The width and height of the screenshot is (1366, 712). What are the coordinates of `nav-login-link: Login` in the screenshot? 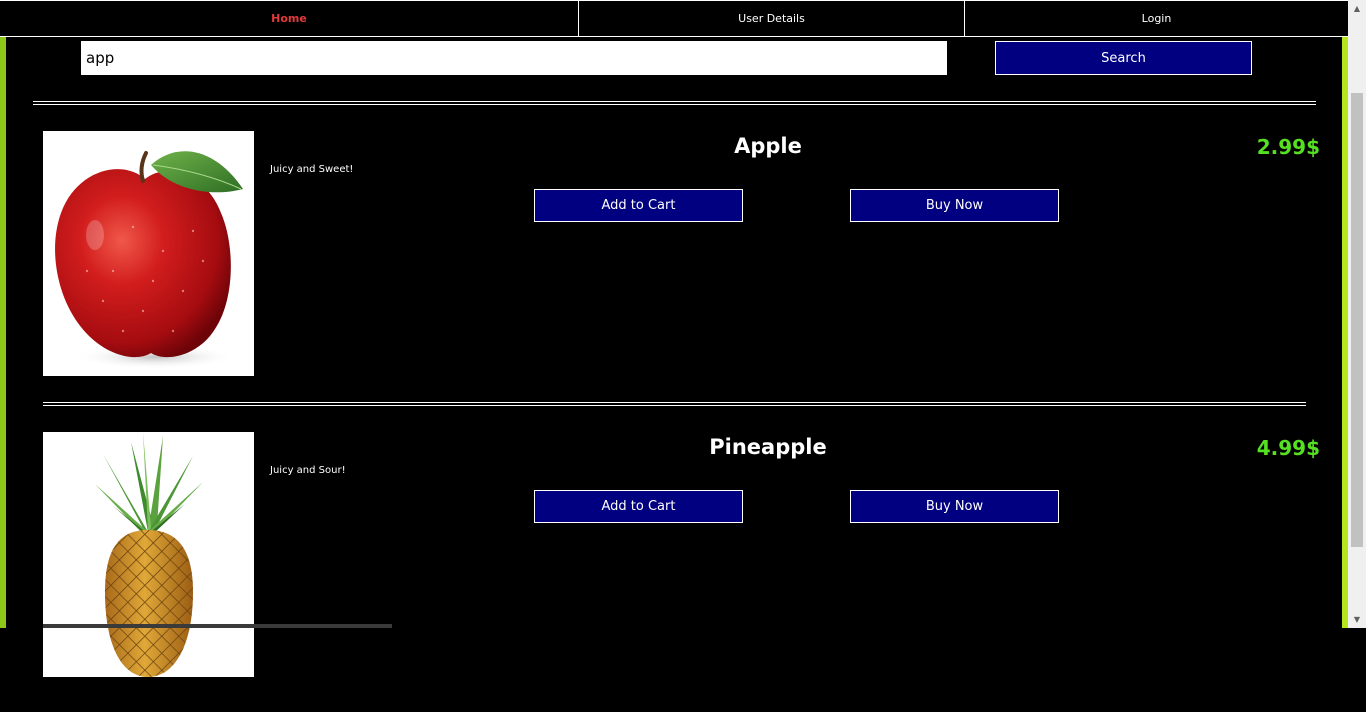 It's located at (1156, 18).